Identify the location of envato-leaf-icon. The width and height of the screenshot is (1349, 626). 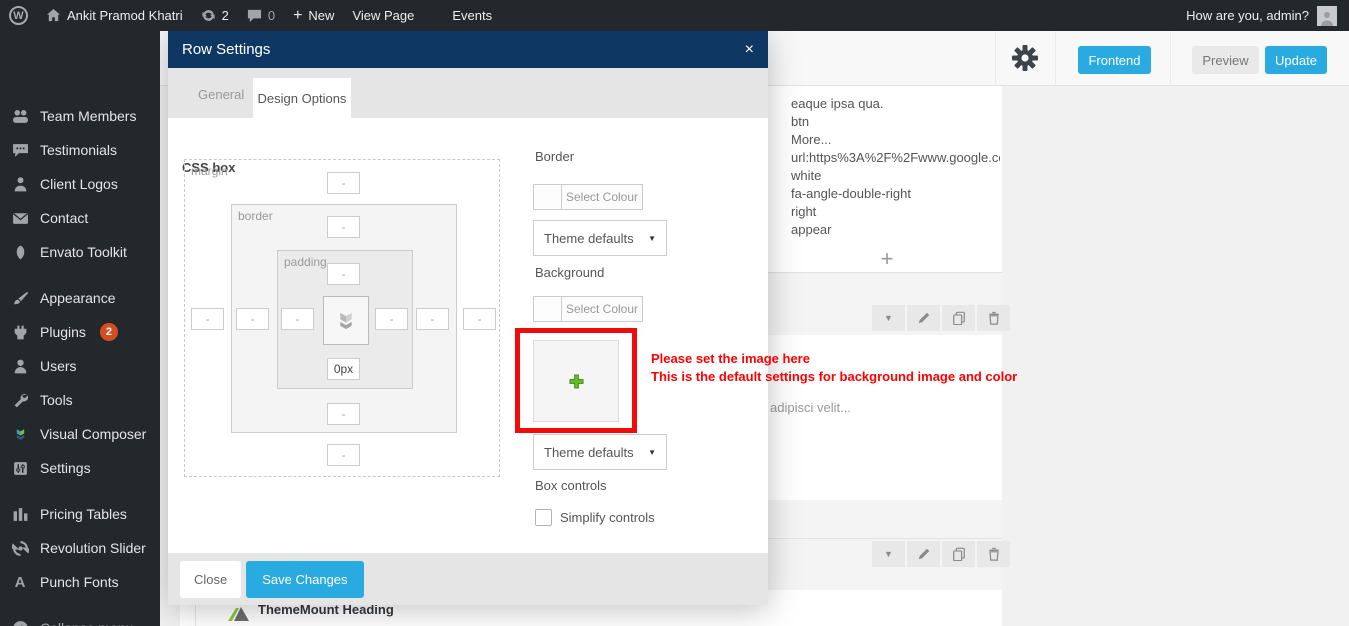
(20, 252).